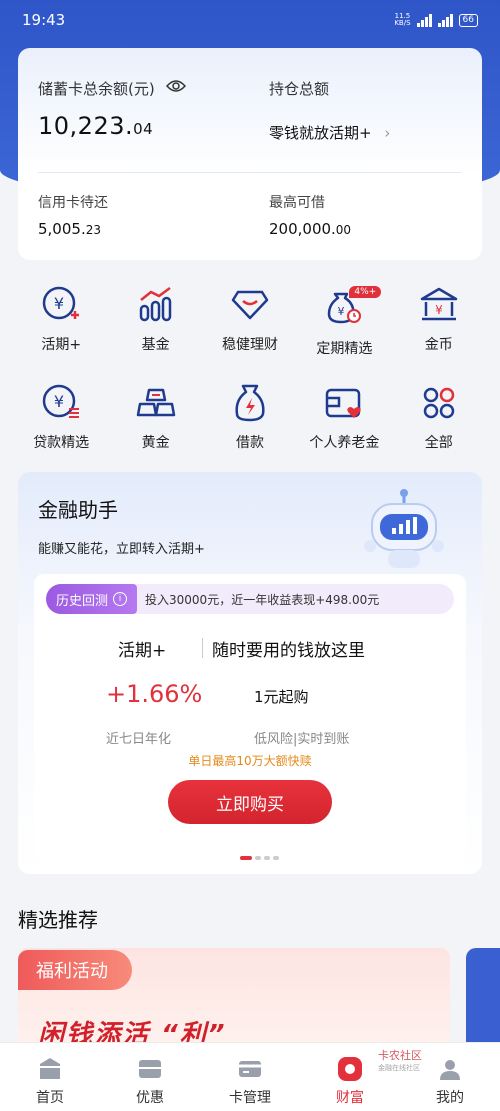  I want to click on buy-now-button: 立即购买, so click(250, 802).